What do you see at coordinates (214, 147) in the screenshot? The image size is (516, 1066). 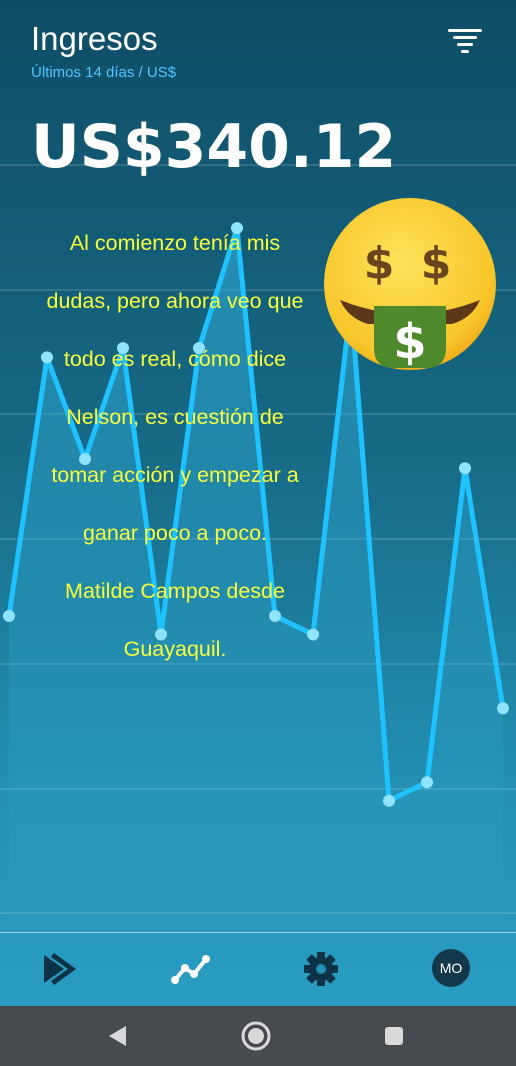 I see `total-earnings-amount: US$340.12` at bounding box center [214, 147].